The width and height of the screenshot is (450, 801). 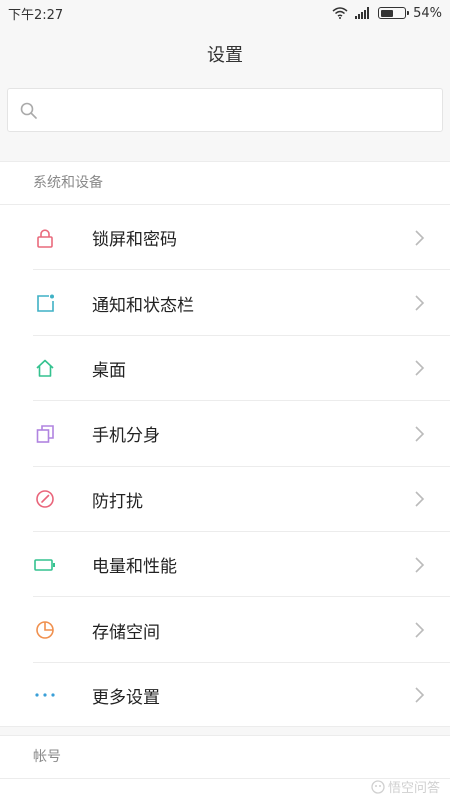 I want to click on status-bar: 下午2:27 54%, so click(x=225, y=13).